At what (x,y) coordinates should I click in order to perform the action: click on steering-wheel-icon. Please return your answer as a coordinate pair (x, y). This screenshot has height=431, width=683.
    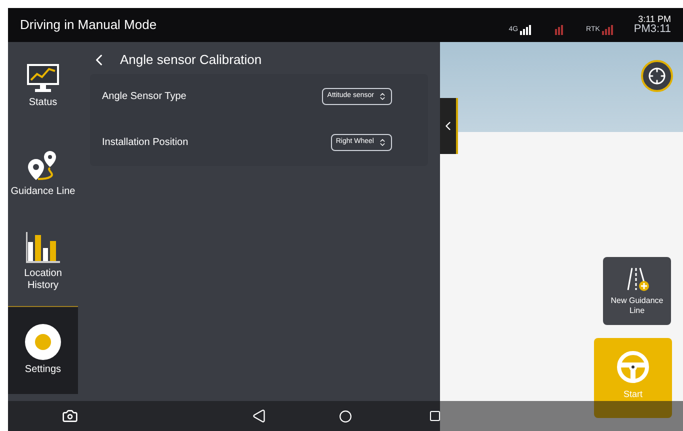
    Looking at the image, I should click on (633, 367).